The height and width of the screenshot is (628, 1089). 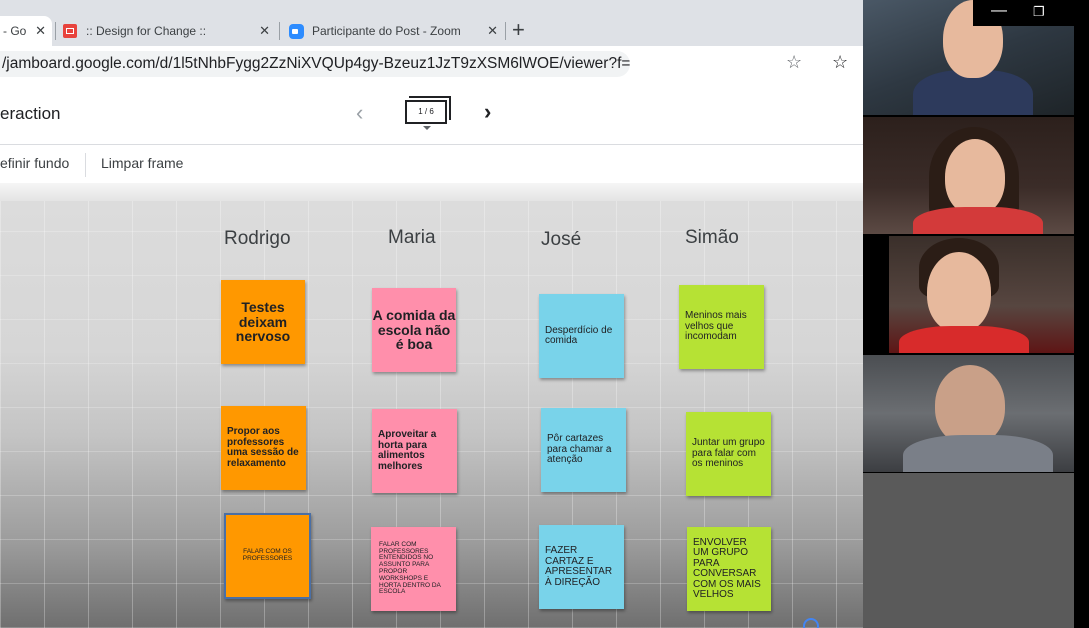 What do you see at coordinates (359, 113) in the screenshot?
I see `previous-frame-chevron-icon: ‹` at bounding box center [359, 113].